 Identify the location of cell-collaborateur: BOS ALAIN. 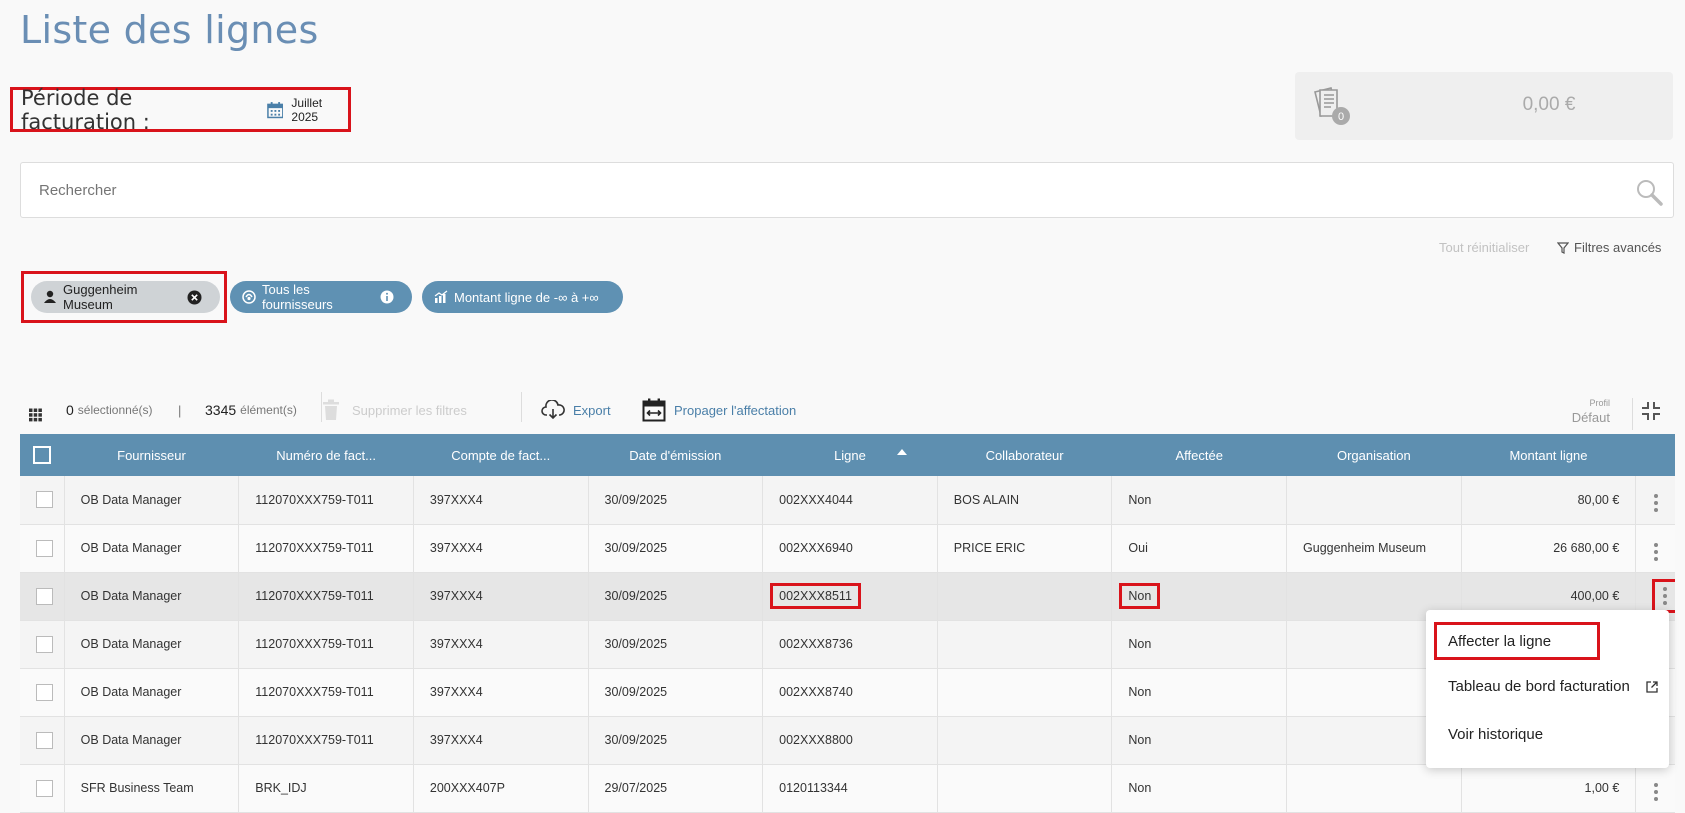
(1025, 500).